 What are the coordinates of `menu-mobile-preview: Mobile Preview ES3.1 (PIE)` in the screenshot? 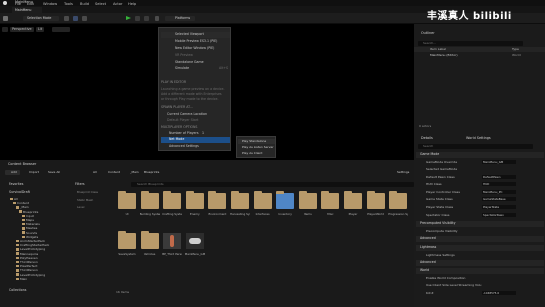 It's located at (196, 41).